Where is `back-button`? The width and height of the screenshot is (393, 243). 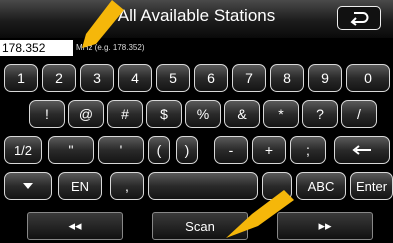 back-button is located at coordinates (359, 18).